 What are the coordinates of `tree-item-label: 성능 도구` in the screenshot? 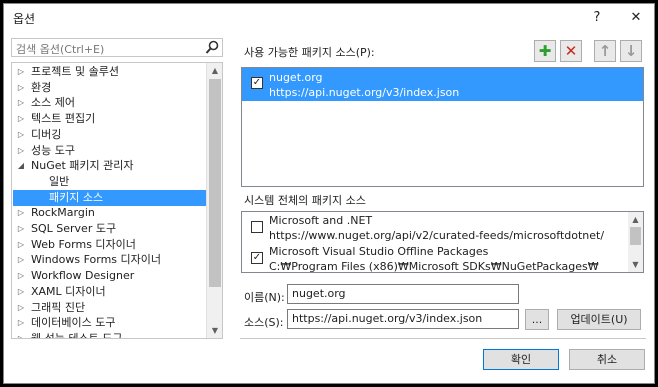 It's located at (53, 150).